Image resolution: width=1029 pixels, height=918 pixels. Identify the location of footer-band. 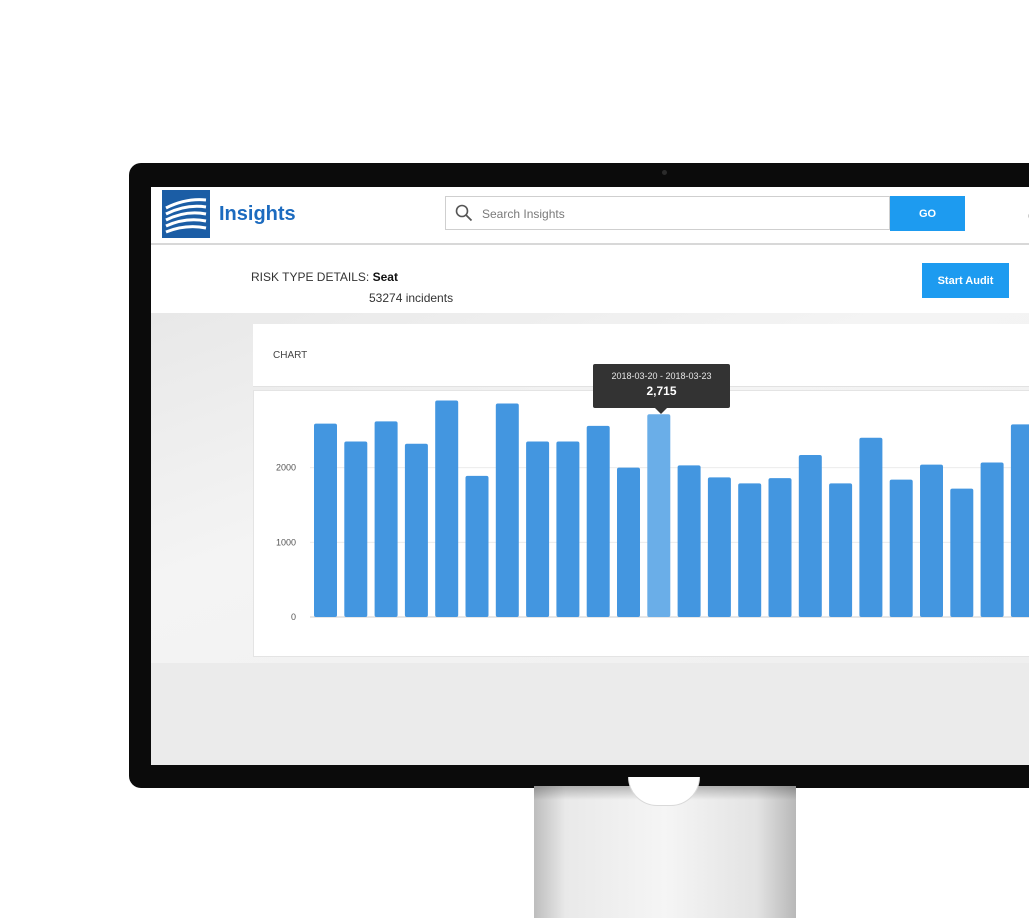
(590, 714).